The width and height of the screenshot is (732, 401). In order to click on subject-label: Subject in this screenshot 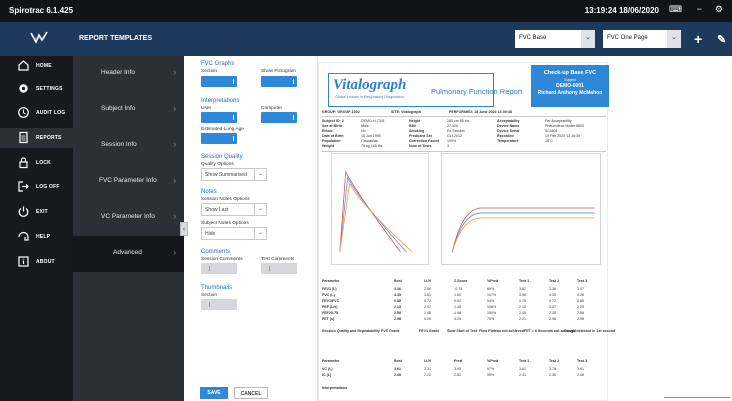, I will do `click(570, 80)`.